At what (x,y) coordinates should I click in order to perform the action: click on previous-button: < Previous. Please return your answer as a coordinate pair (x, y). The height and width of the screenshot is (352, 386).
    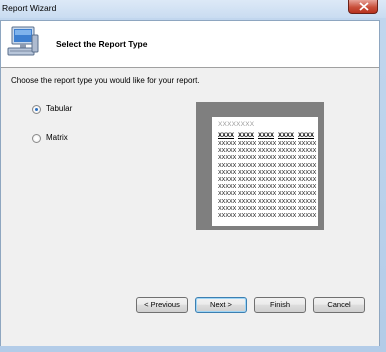
    Looking at the image, I should click on (162, 305).